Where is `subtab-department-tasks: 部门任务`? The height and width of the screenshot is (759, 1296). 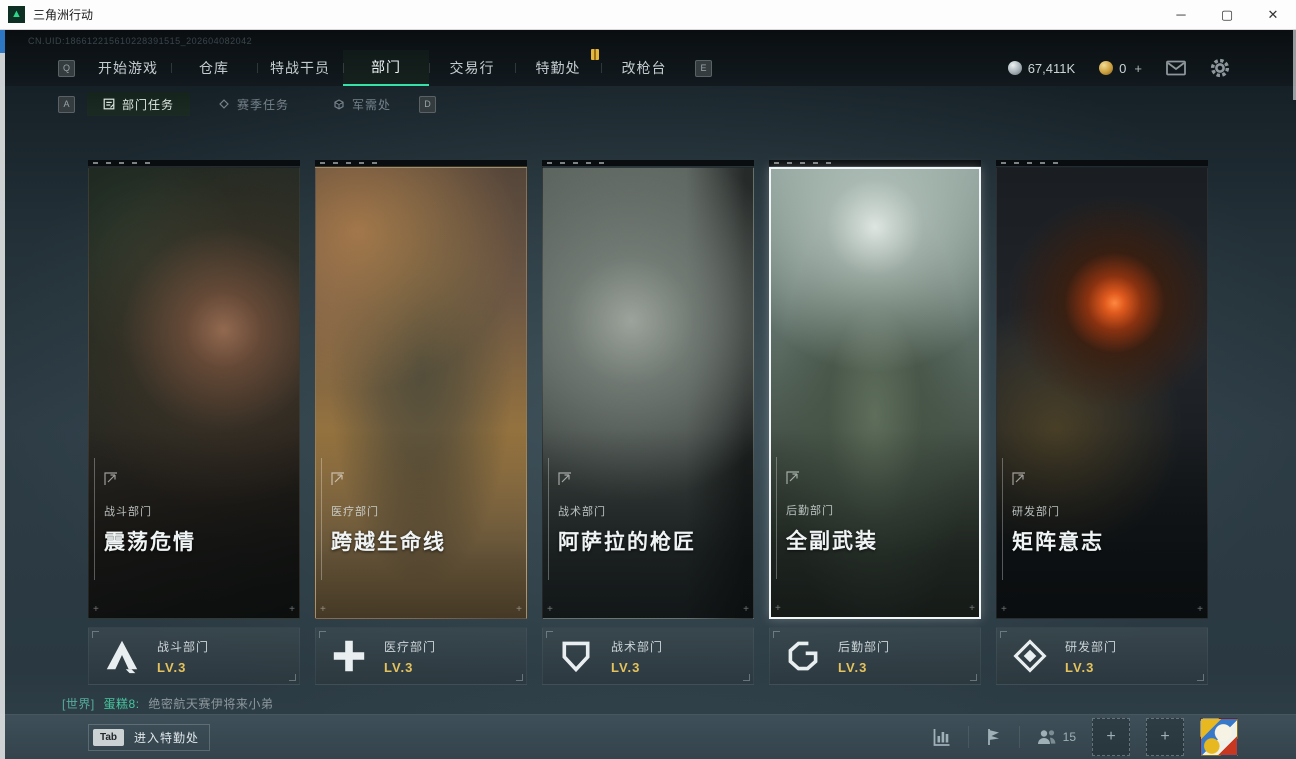 subtab-department-tasks: 部门任务 is located at coordinates (139, 104).